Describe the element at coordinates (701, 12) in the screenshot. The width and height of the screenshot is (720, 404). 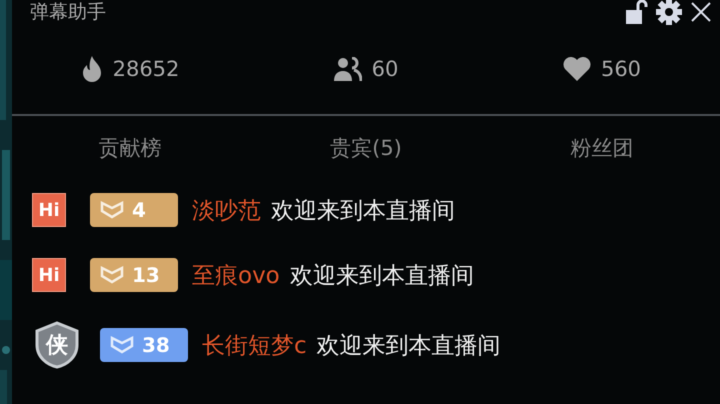
I see `close-icon` at that location.